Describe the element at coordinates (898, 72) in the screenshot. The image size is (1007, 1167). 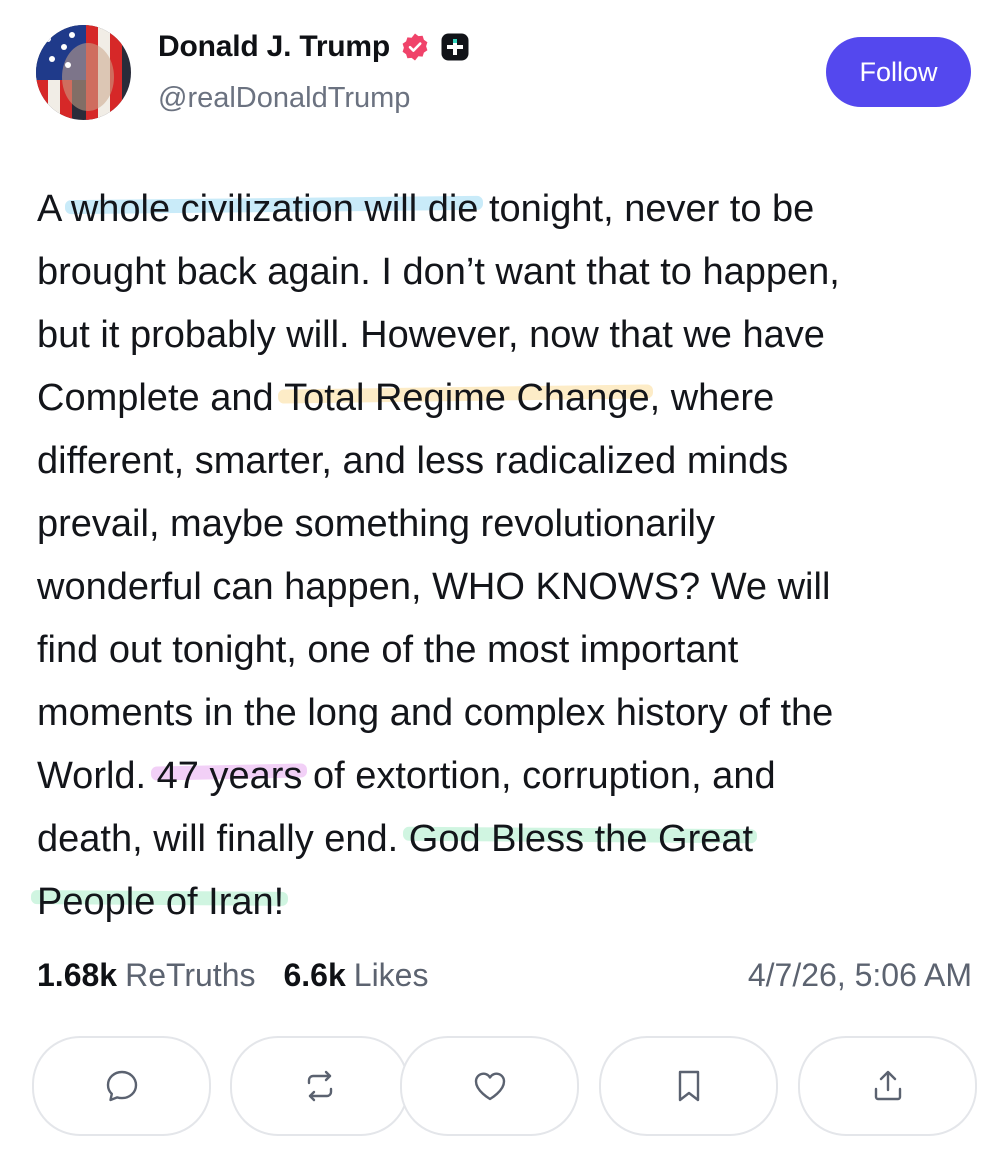
I see `follow-button: Follow` at that location.